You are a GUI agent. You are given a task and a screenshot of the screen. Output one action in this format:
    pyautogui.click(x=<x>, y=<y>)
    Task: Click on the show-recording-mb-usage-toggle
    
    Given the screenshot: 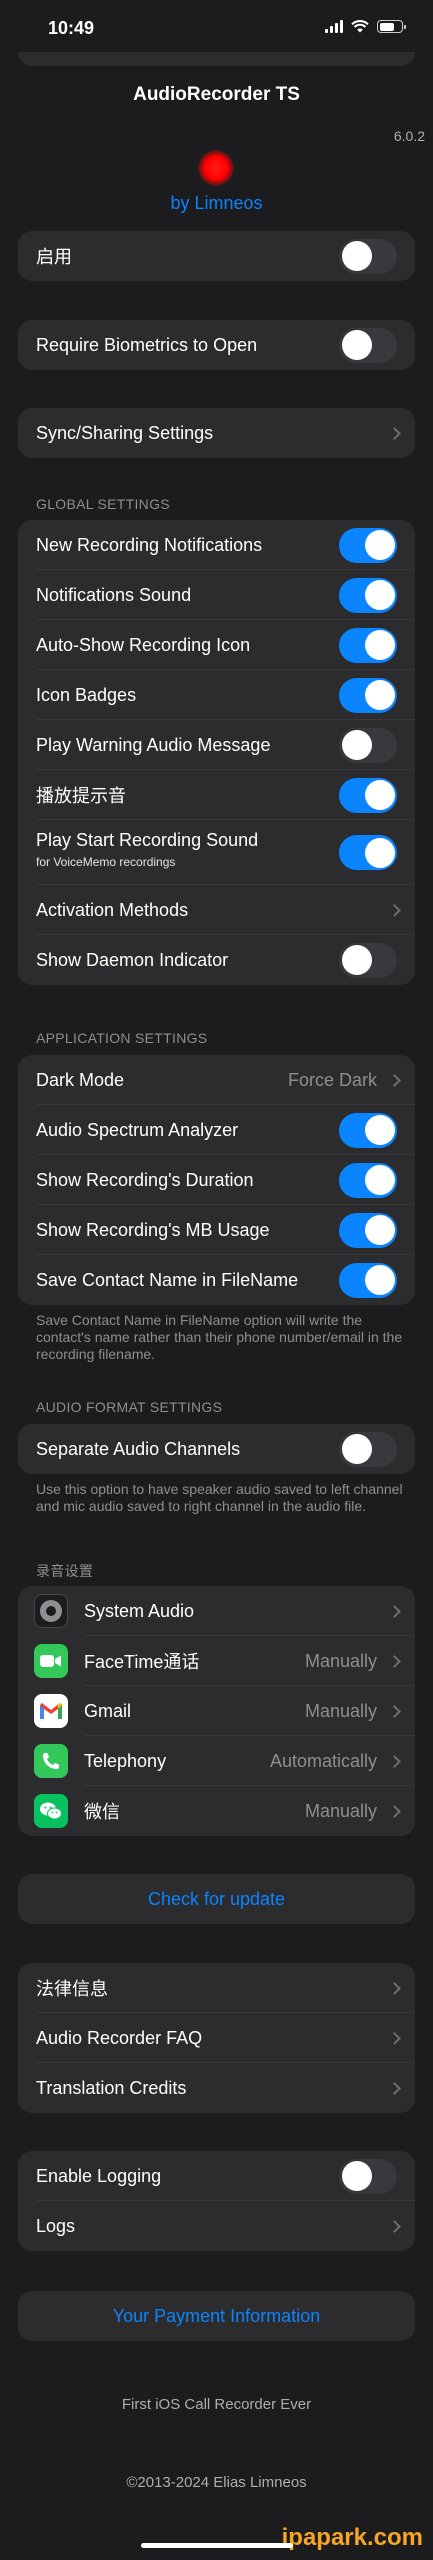 What is the action you would take?
    pyautogui.click(x=368, y=1230)
    